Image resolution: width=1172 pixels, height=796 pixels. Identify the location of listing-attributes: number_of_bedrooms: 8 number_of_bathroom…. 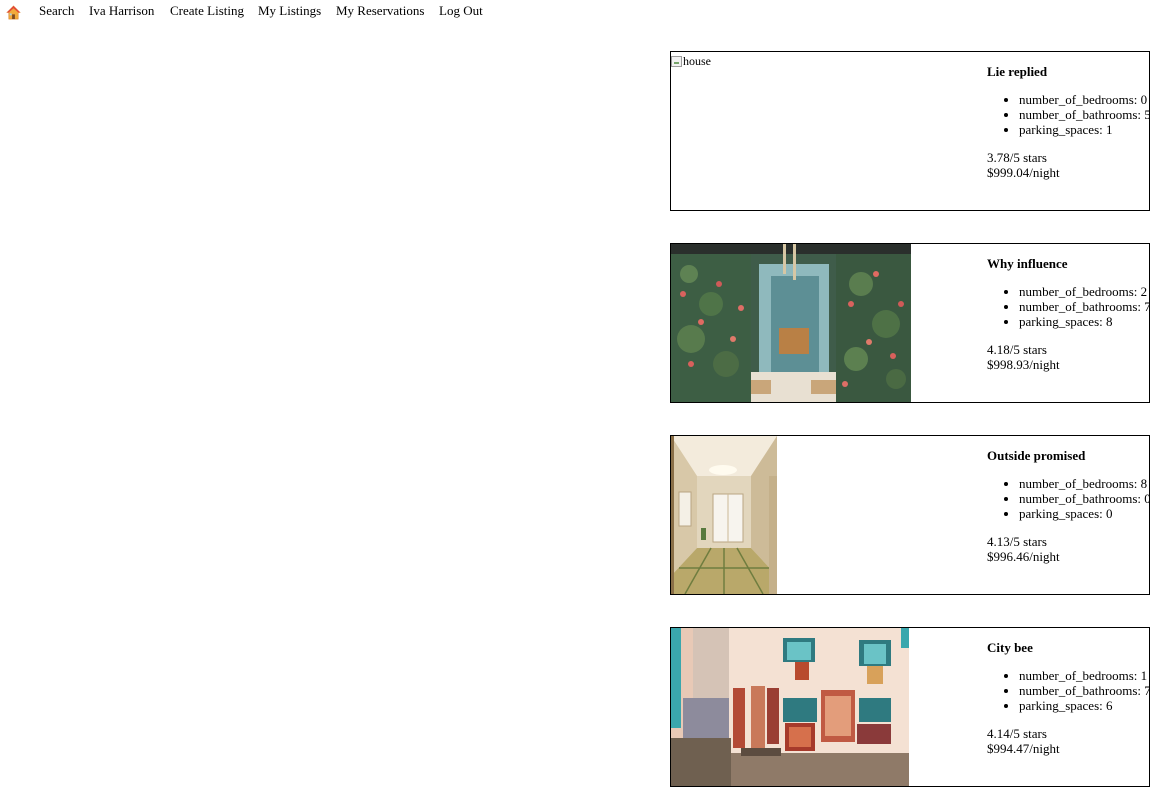
(1068, 498).